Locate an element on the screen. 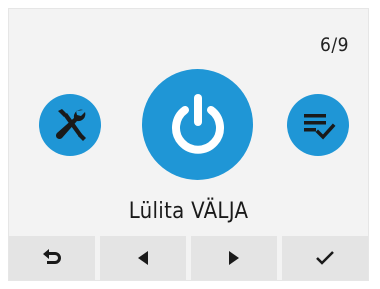  power-off-button is located at coordinates (197, 124).